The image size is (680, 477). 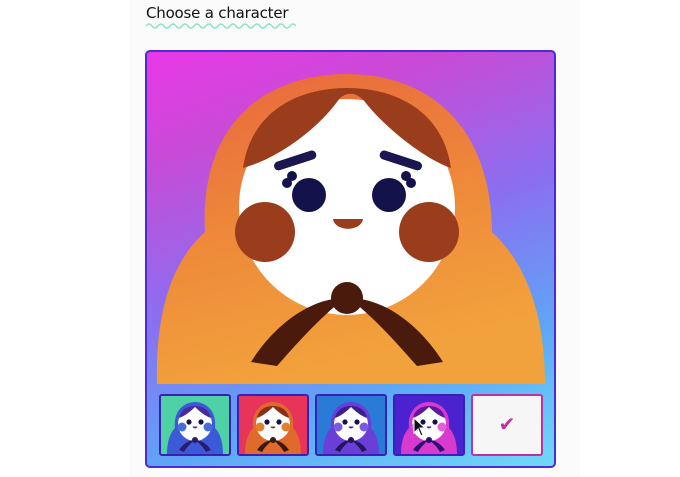 I want to click on character-red-icon, so click(x=273, y=425).